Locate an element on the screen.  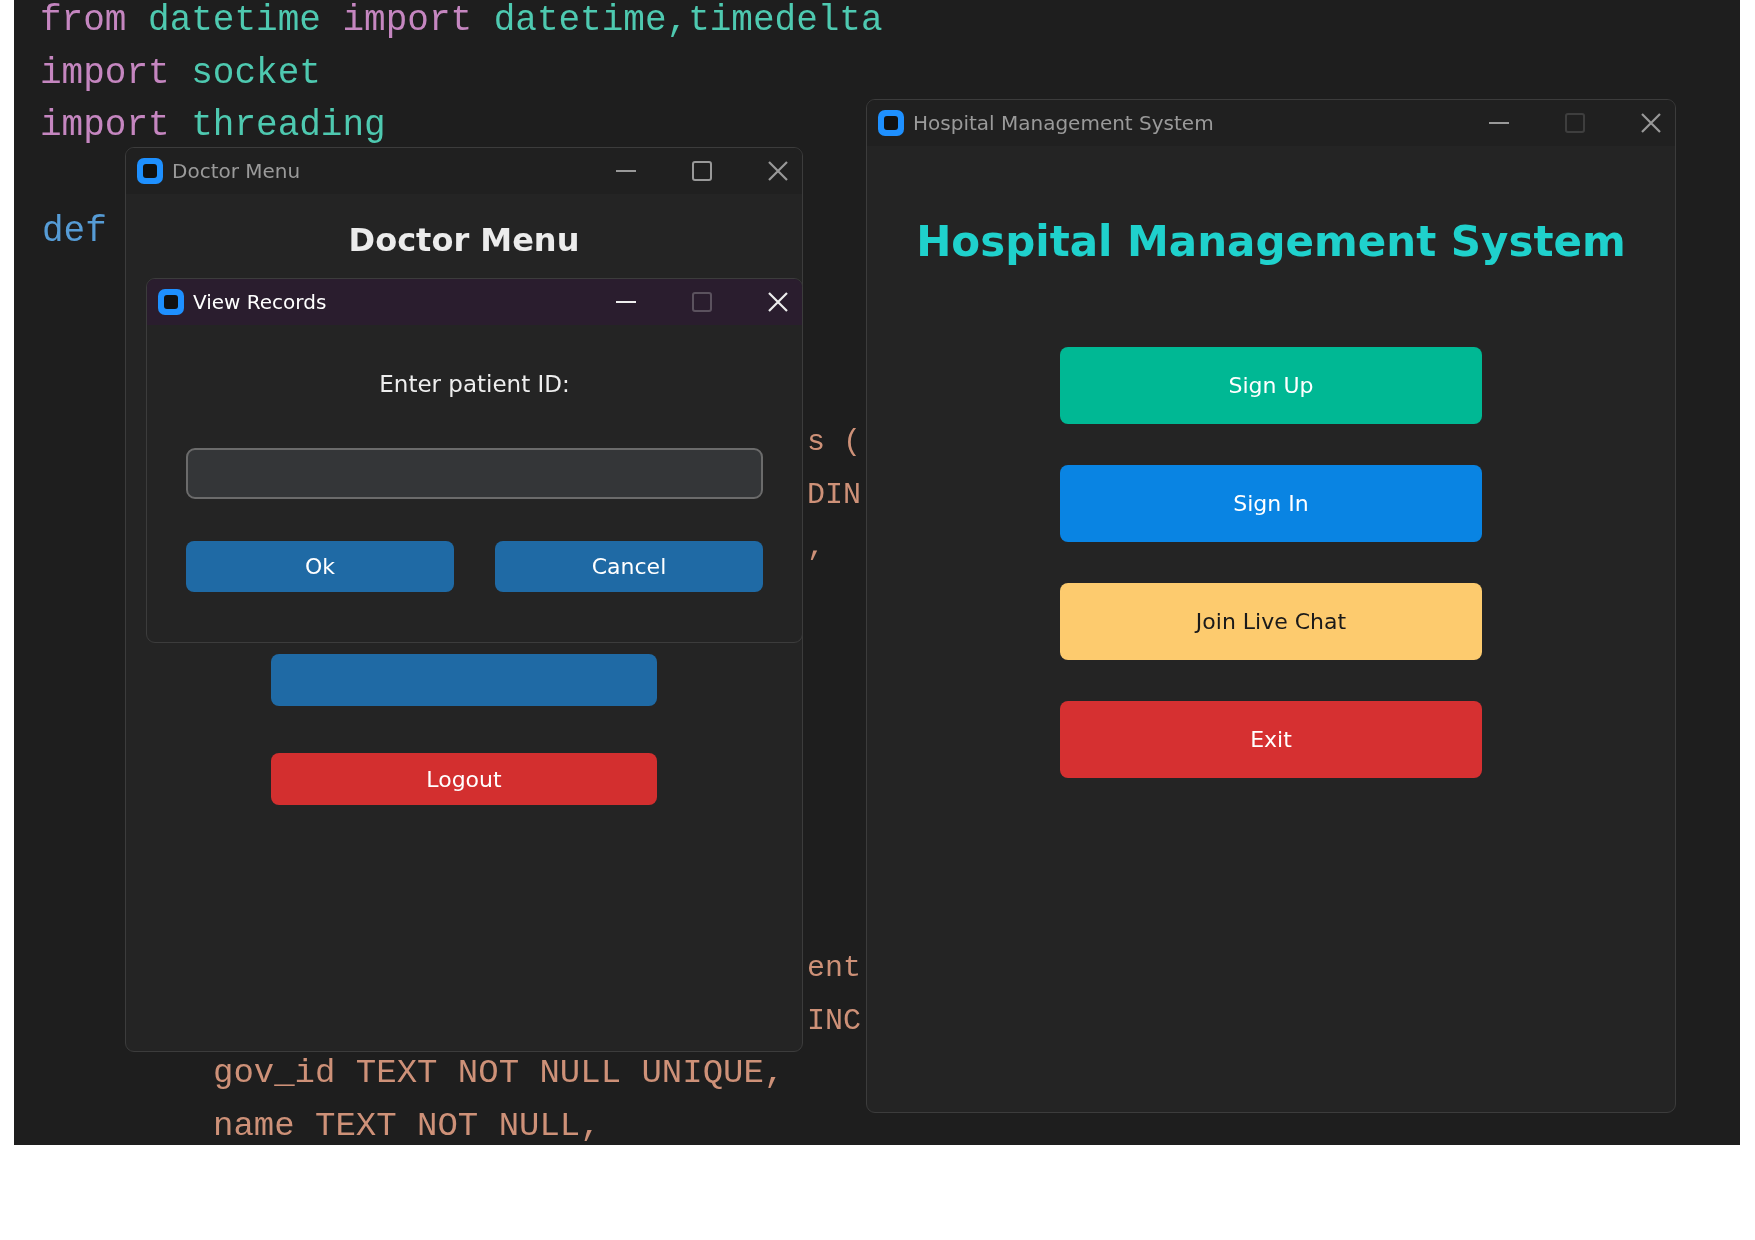
code-line: INC is located at coordinates (834, 1020).